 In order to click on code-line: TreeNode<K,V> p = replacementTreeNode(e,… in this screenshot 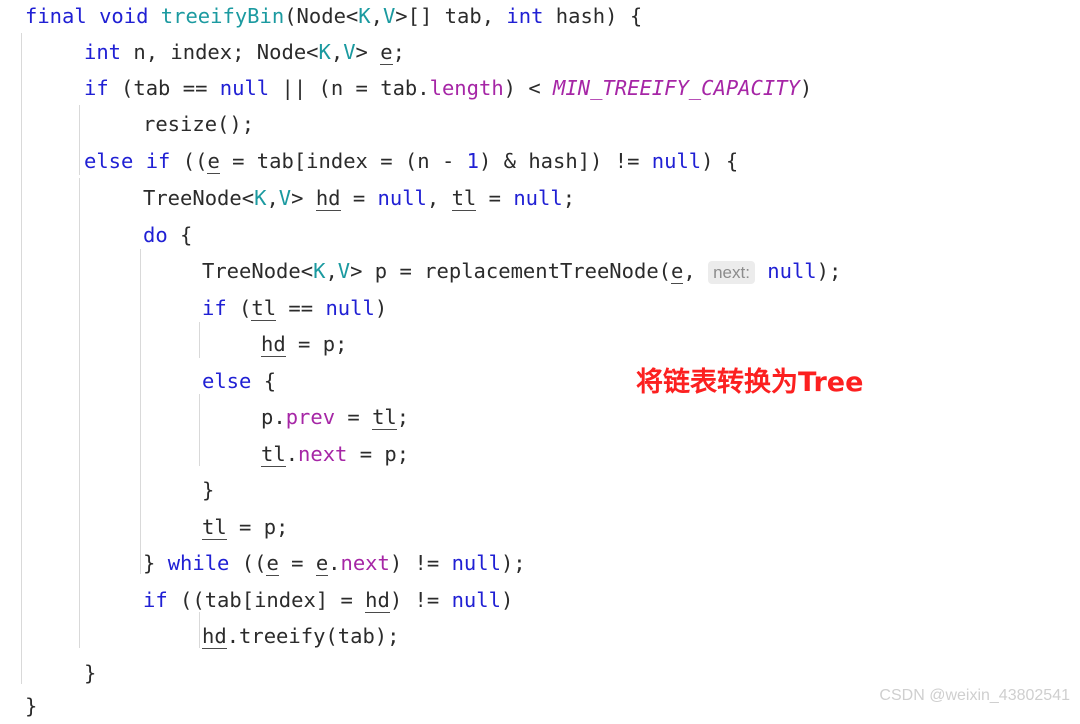, I will do `click(420, 271)`.